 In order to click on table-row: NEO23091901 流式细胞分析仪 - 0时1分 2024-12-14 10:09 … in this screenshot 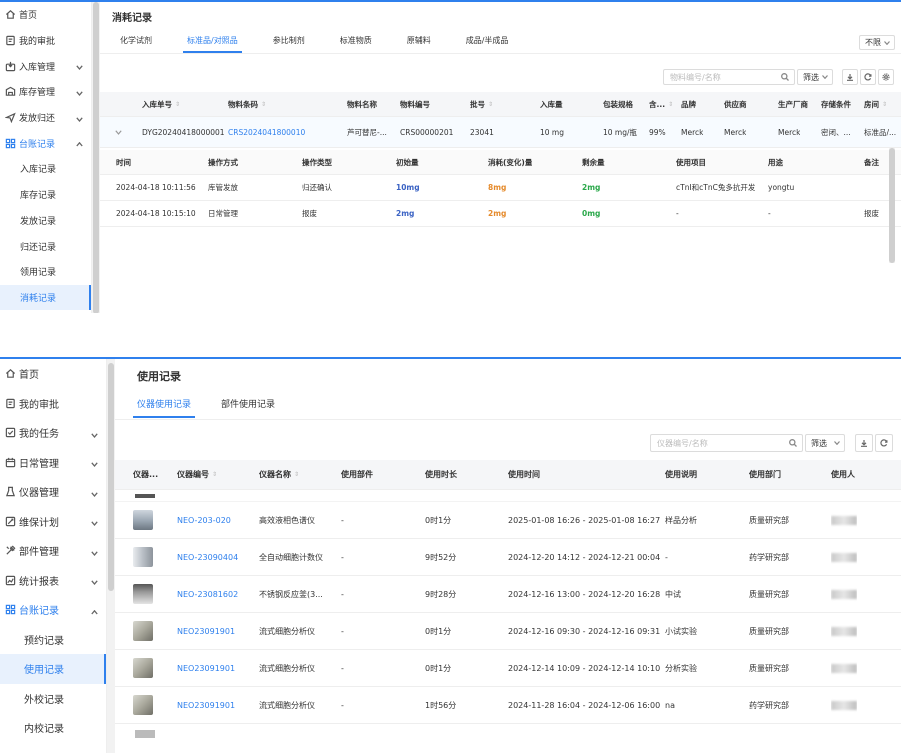, I will do `click(508, 668)`.